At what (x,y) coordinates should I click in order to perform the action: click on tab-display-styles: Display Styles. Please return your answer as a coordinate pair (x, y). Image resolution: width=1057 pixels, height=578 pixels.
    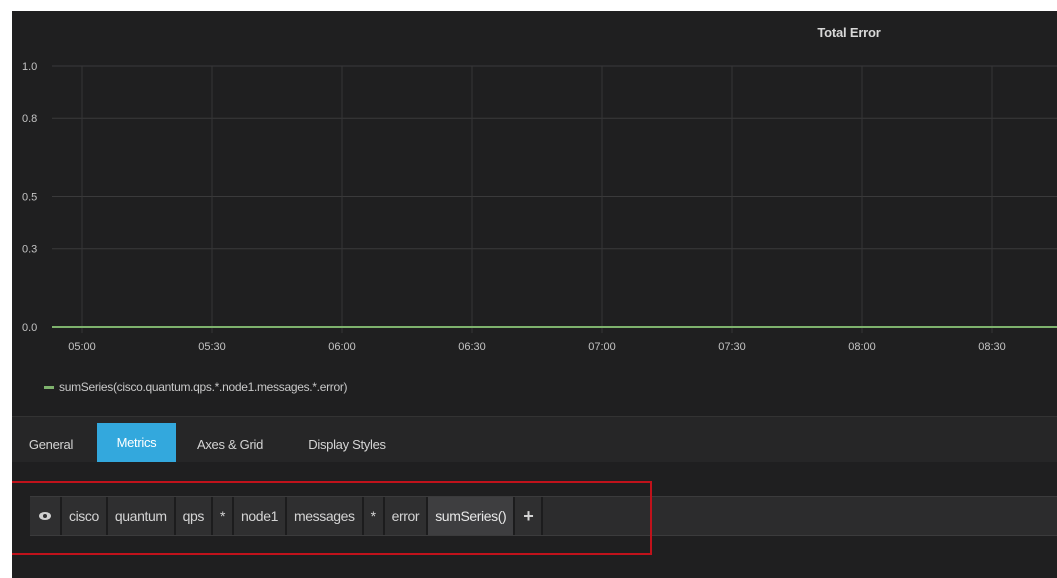
    Looking at the image, I should click on (347, 445).